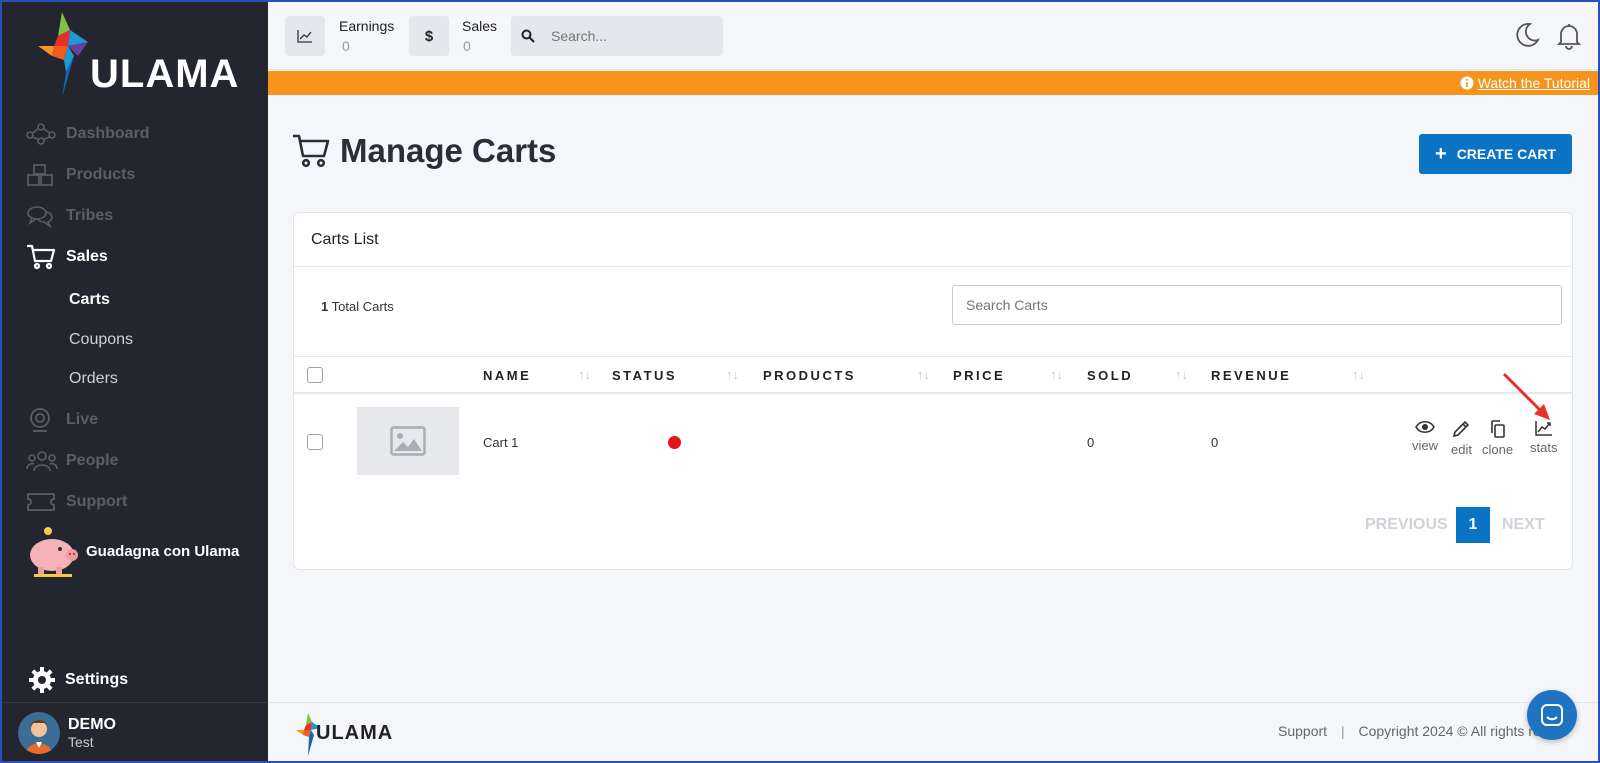 The width and height of the screenshot is (1600, 763). Describe the element at coordinates (42, 175) in the screenshot. I see `cubes-icon` at that location.